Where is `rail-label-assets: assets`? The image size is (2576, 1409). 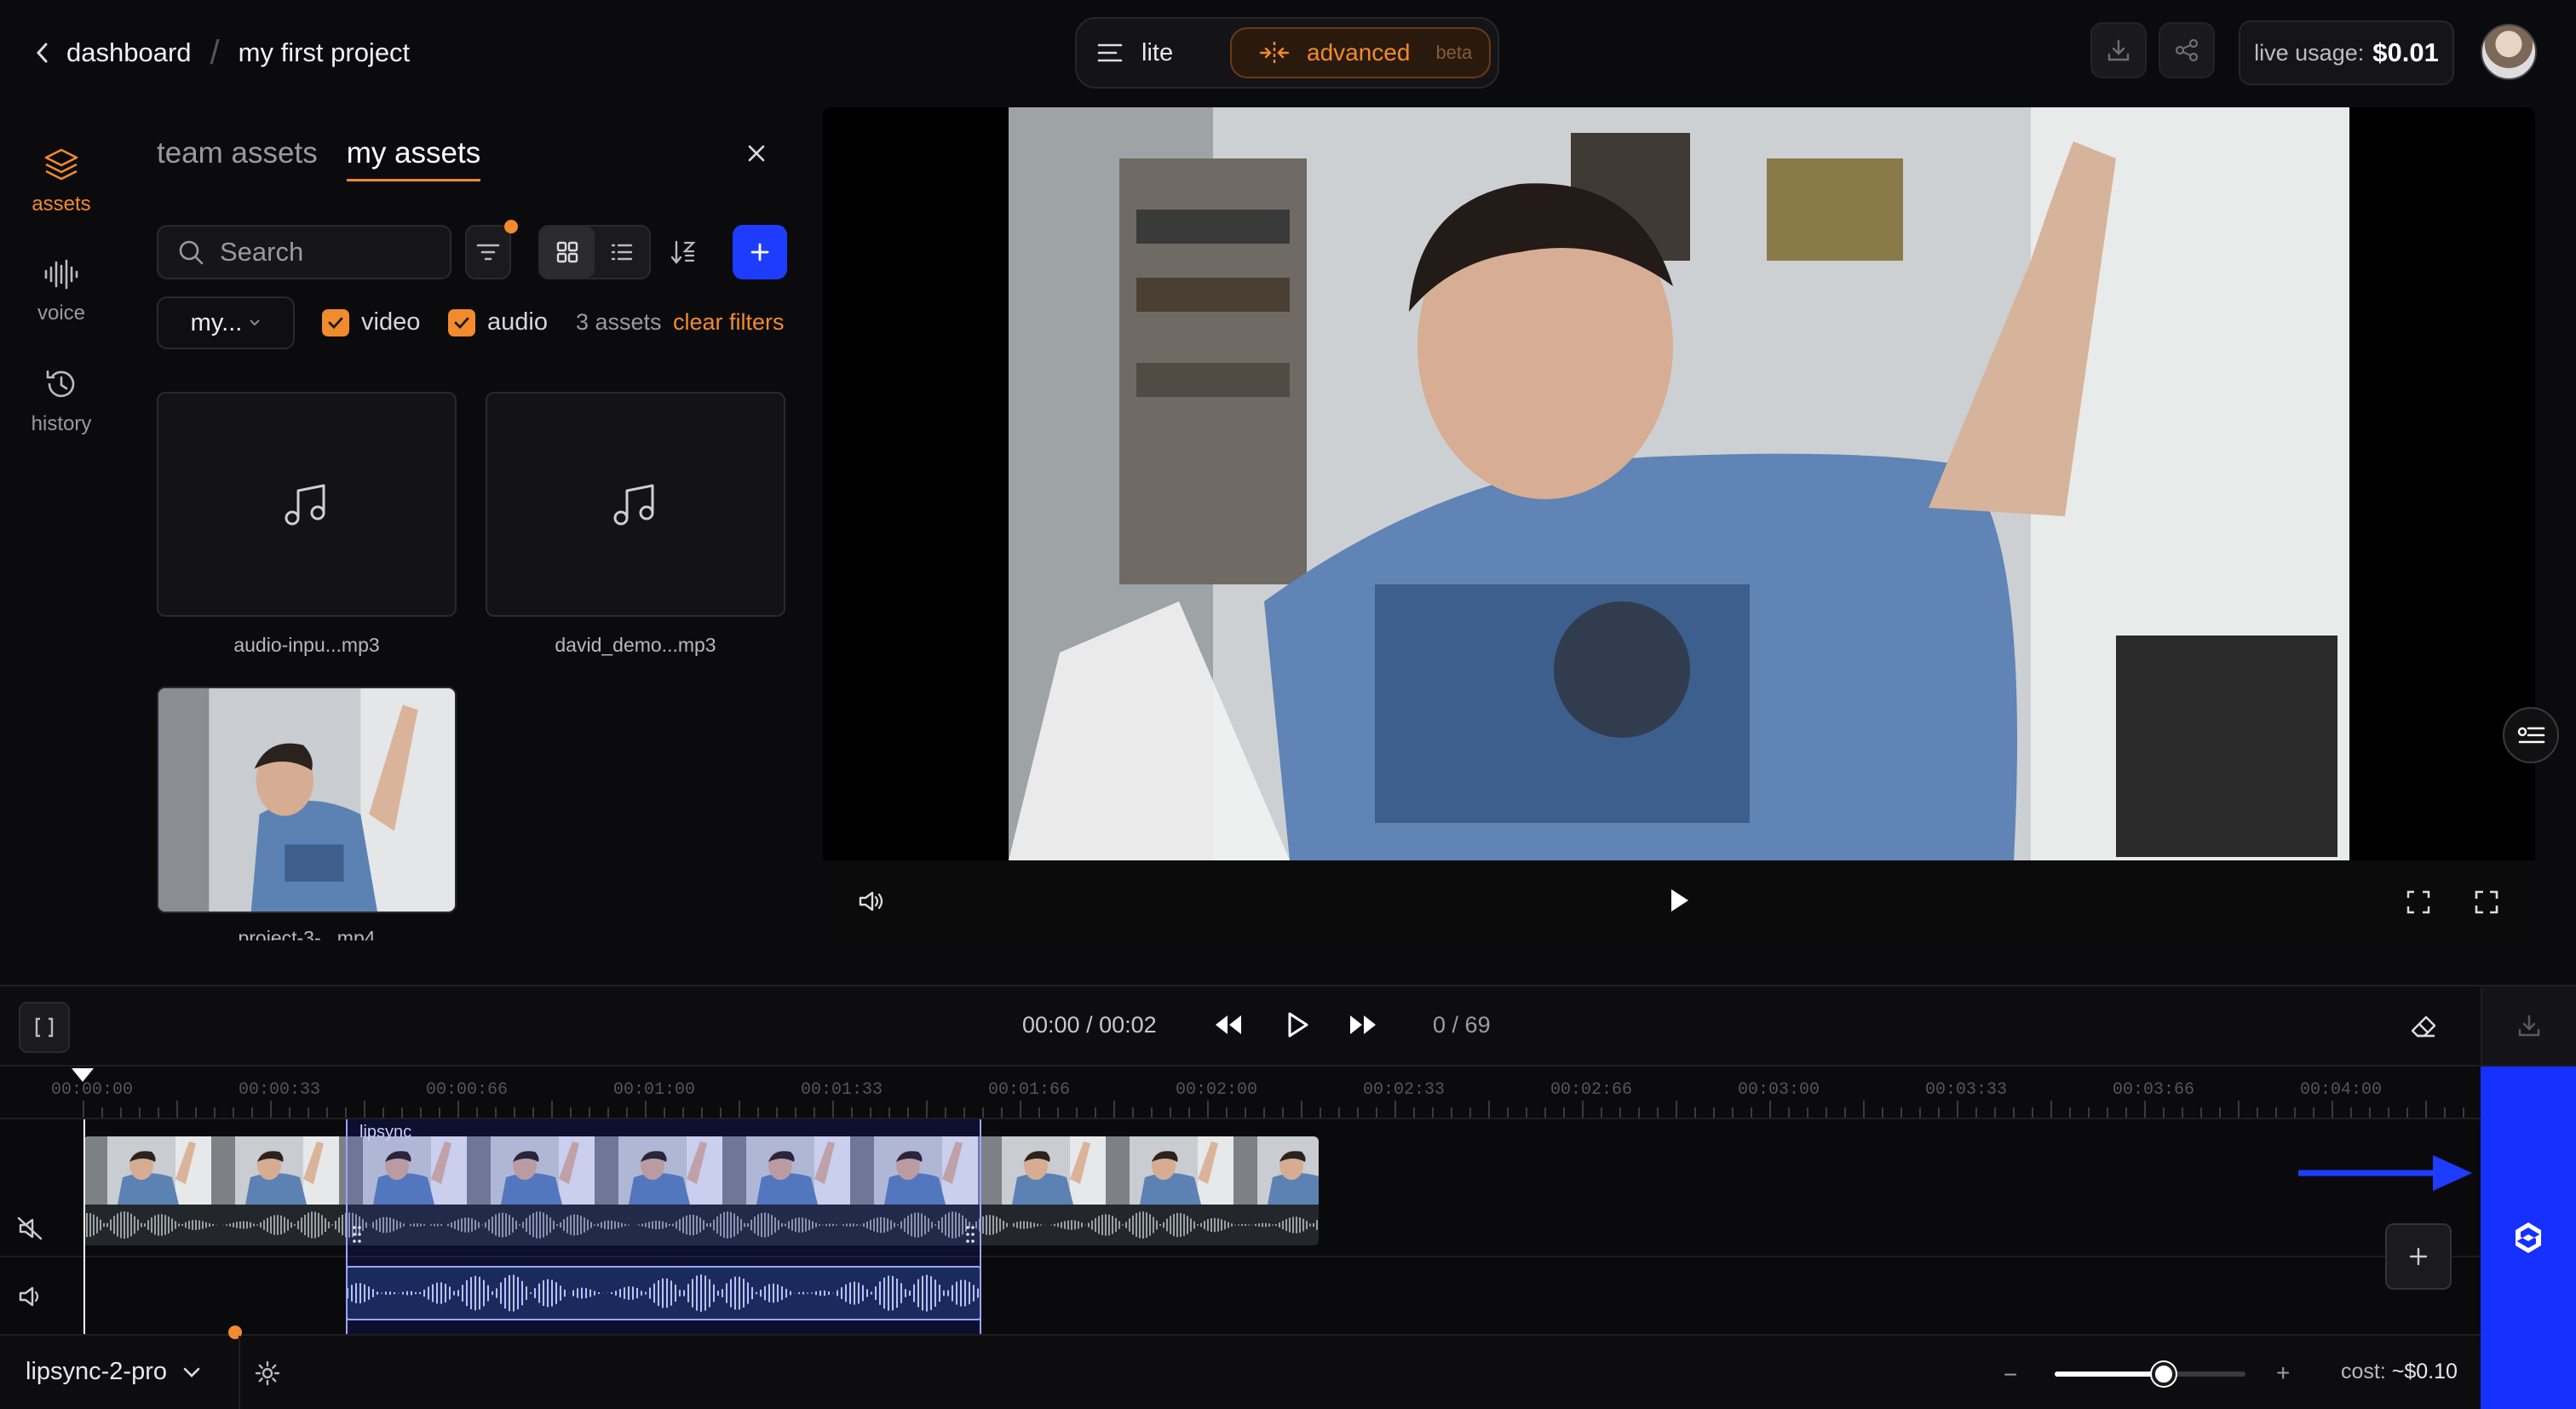
rail-label-assets: assets is located at coordinates (61, 204).